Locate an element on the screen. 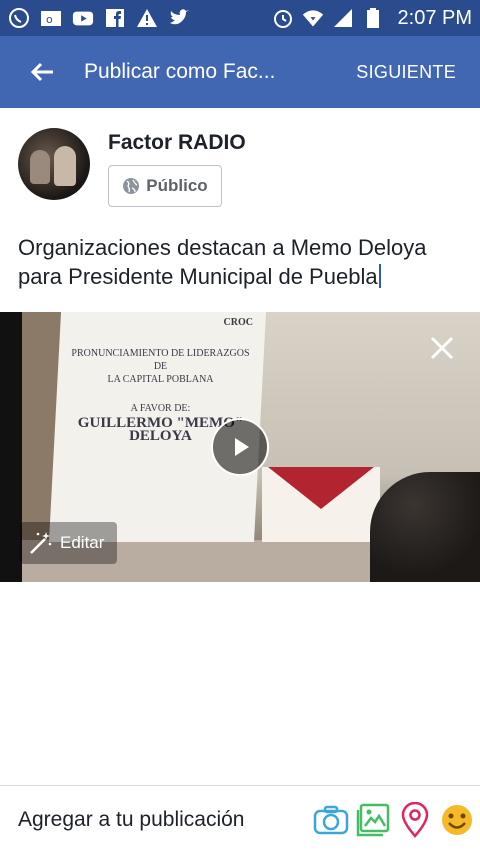  alarm-icon is located at coordinates (283, 18).